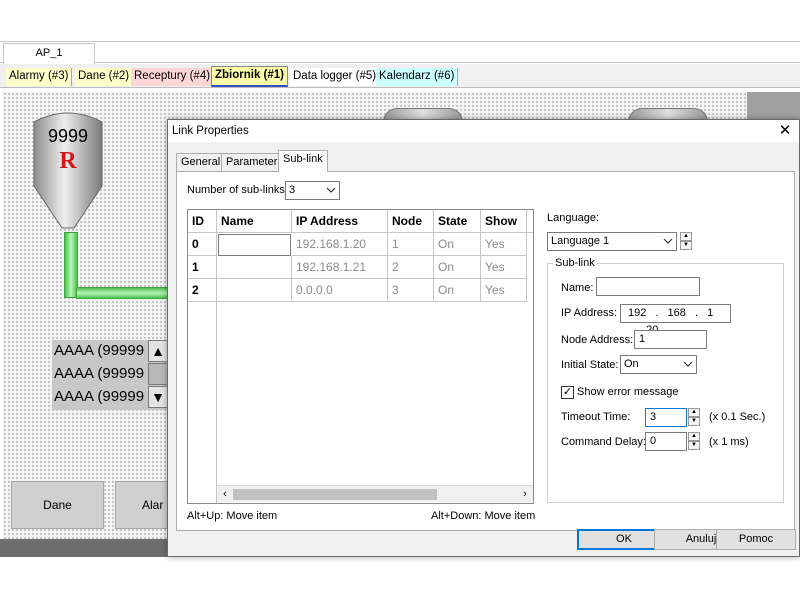  What do you see at coordinates (483, 131) in the screenshot?
I see `dialog-title-bar: Link Properties ✕` at bounding box center [483, 131].